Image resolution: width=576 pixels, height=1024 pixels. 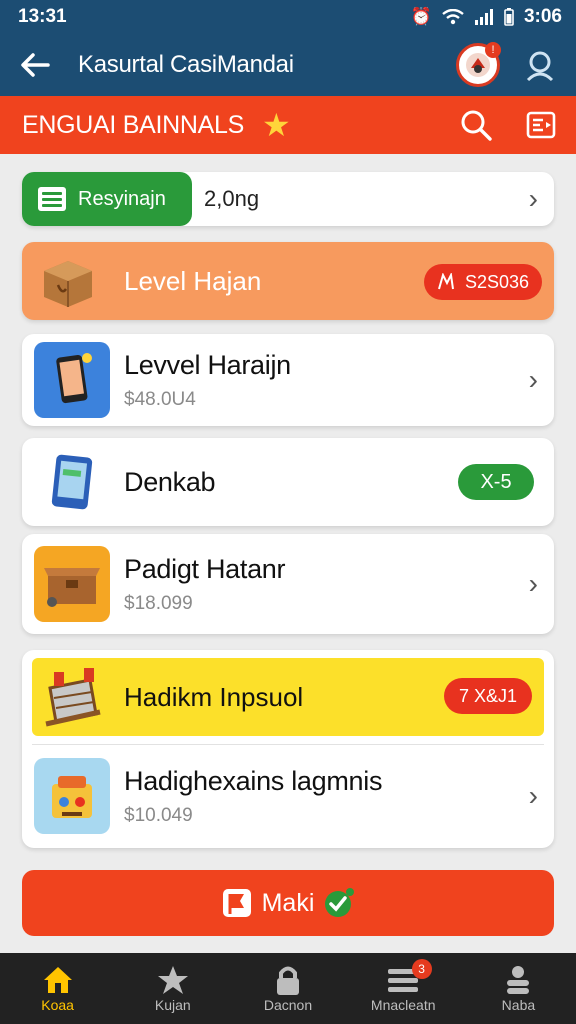 I want to click on nav-label: Kujan, so click(x=172, y=1005).